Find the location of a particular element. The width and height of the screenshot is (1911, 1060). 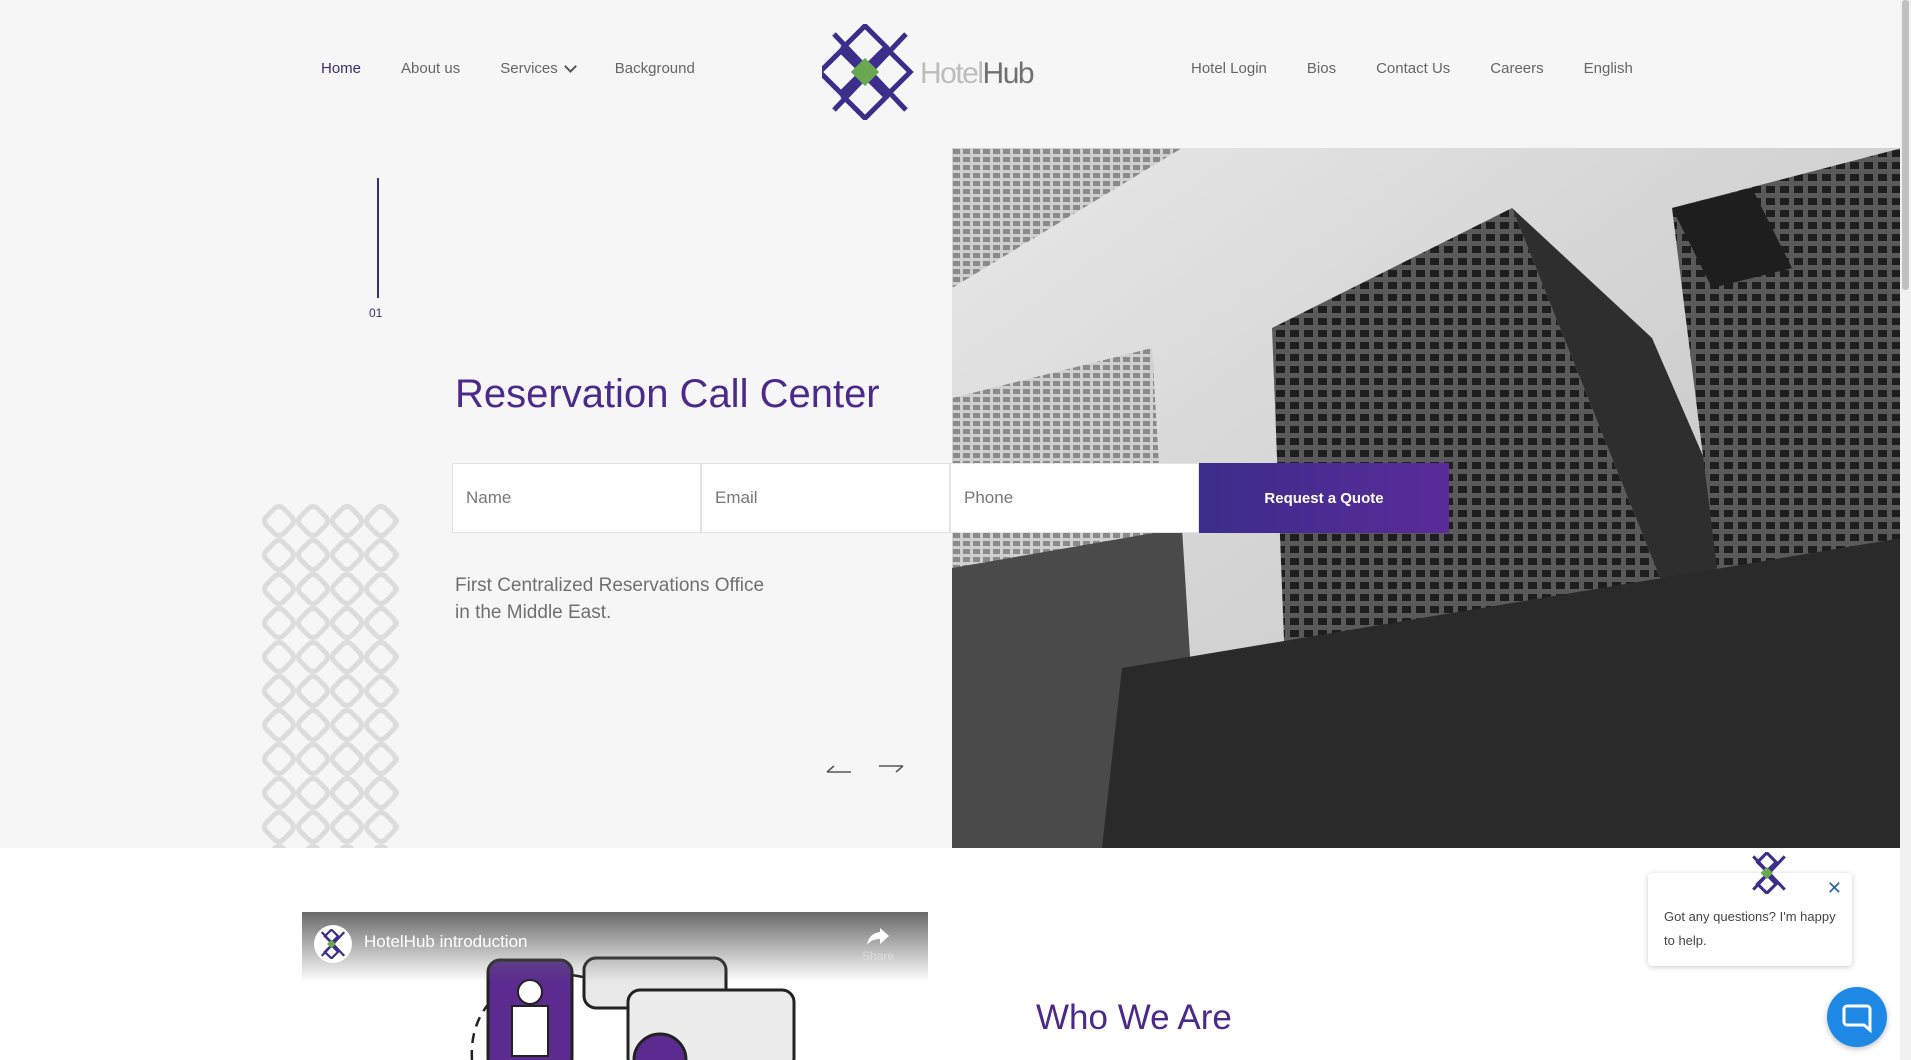

share-icon is located at coordinates (878, 936).